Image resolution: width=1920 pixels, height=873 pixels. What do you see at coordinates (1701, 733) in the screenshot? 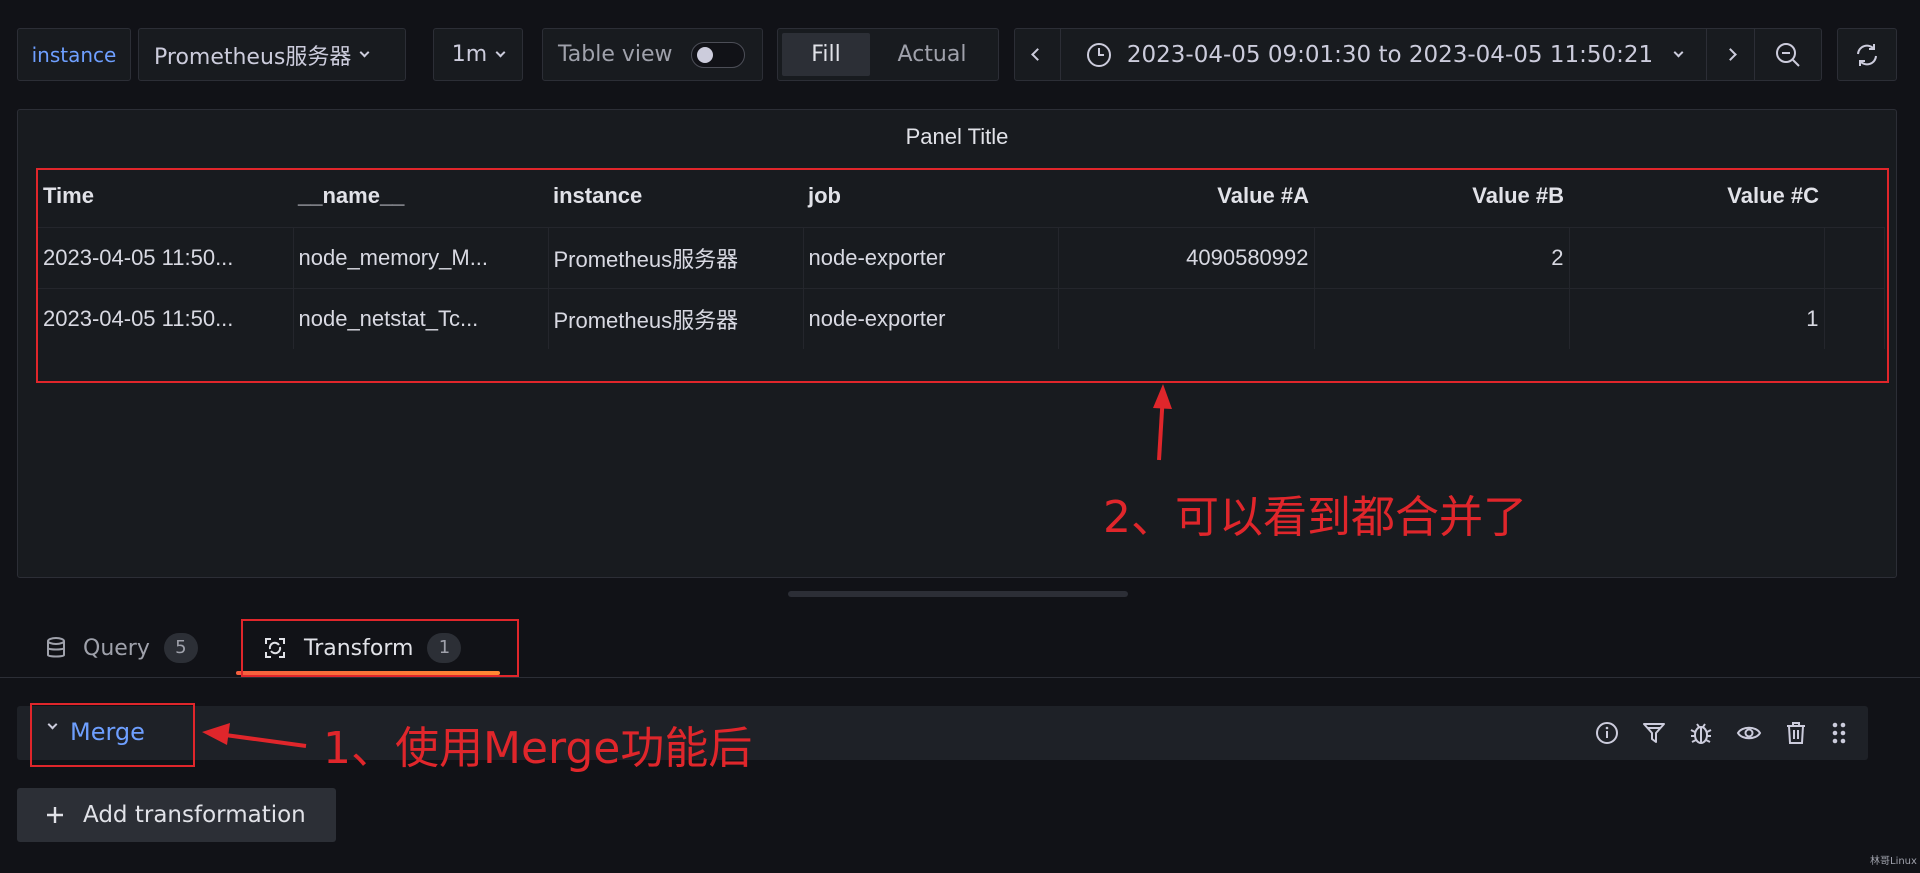
I see `debug-icon` at bounding box center [1701, 733].